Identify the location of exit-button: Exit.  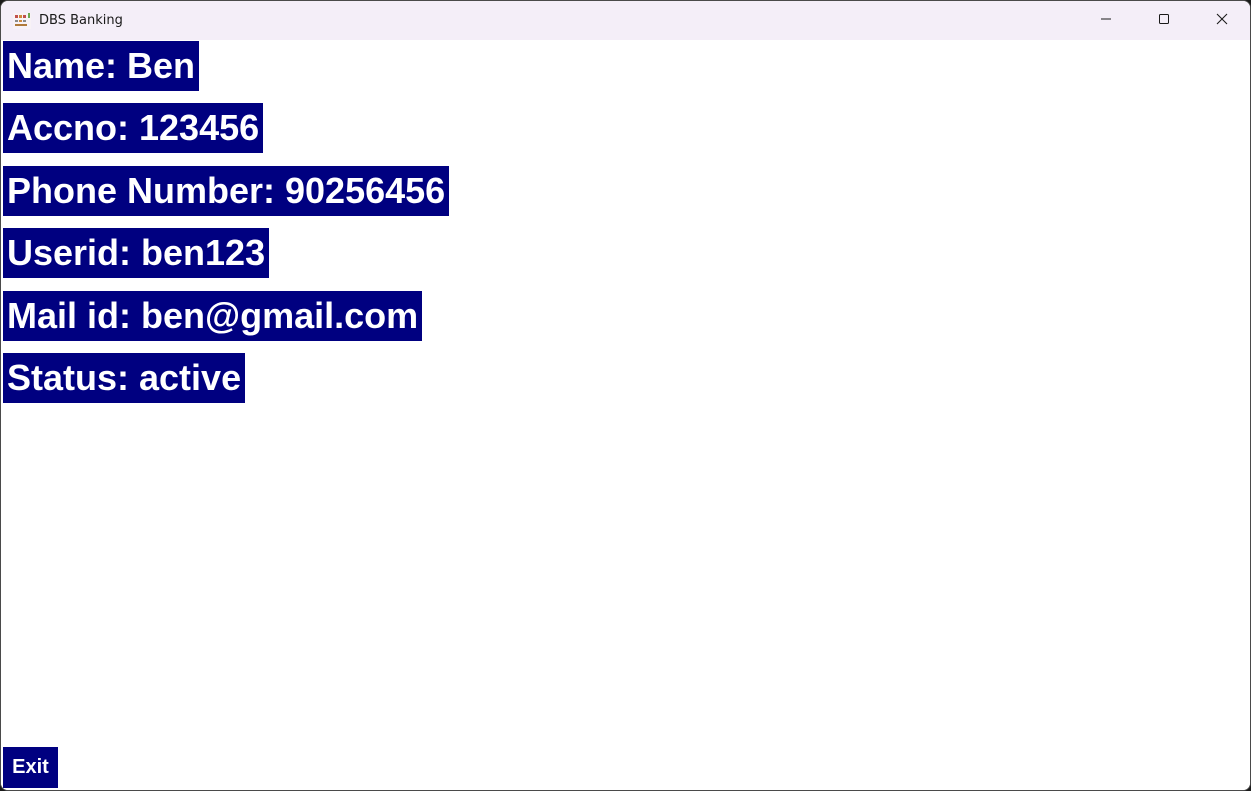
(30, 767).